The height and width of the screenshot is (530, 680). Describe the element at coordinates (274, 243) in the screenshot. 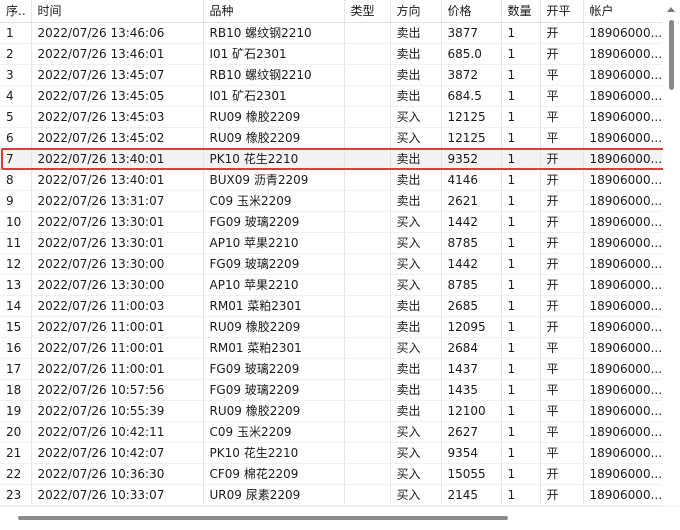

I see `cell-symbol: AP10 苹果2210` at that location.